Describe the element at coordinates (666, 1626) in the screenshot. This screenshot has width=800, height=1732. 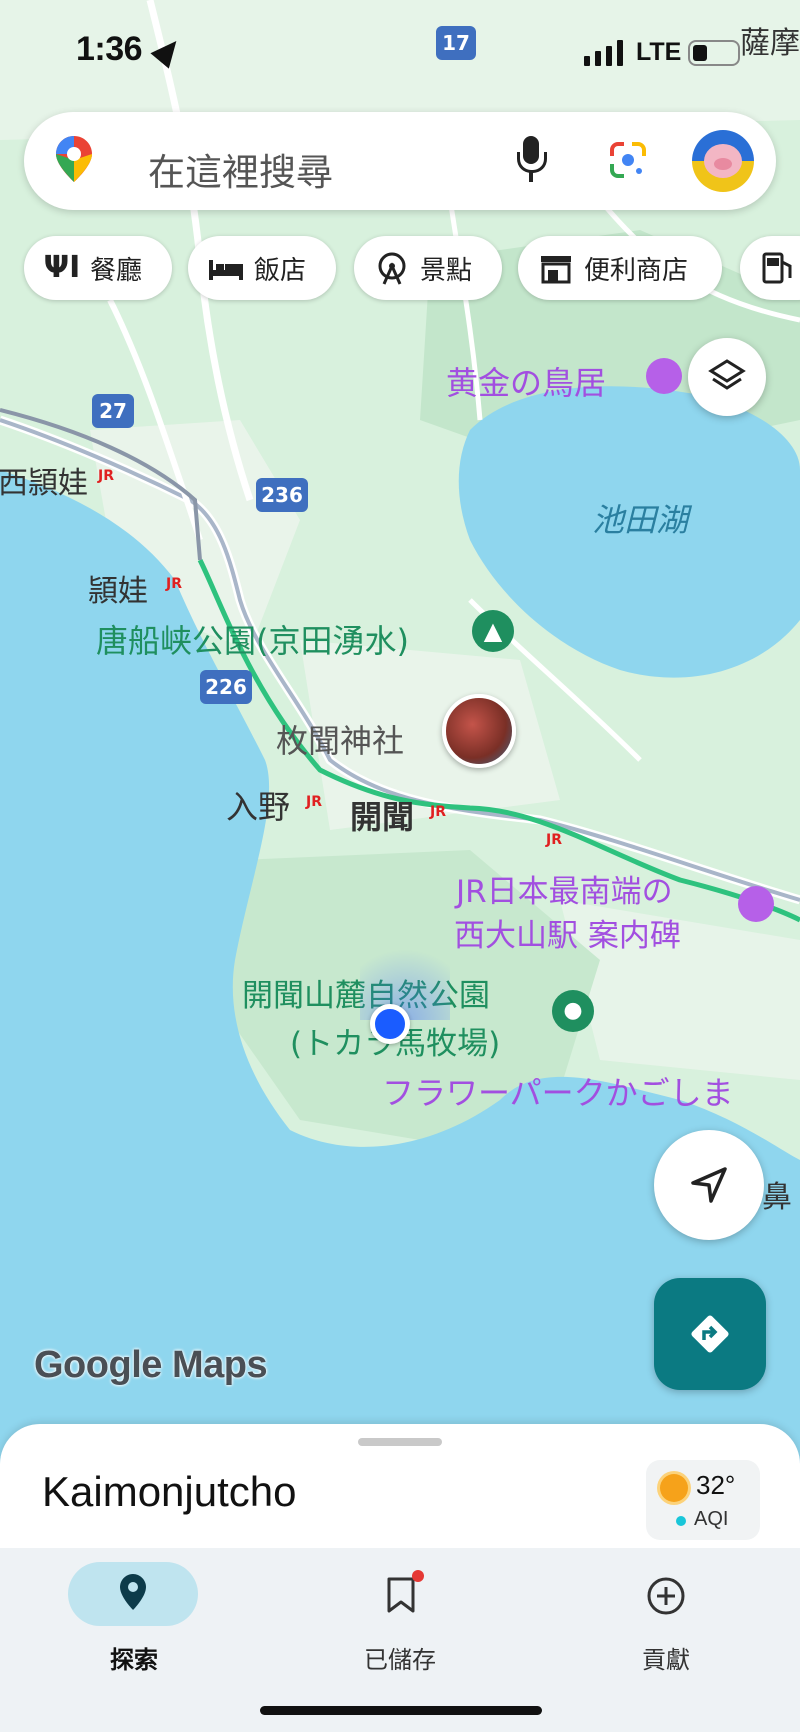
I see `nav-contribute: 貢獻` at that location.